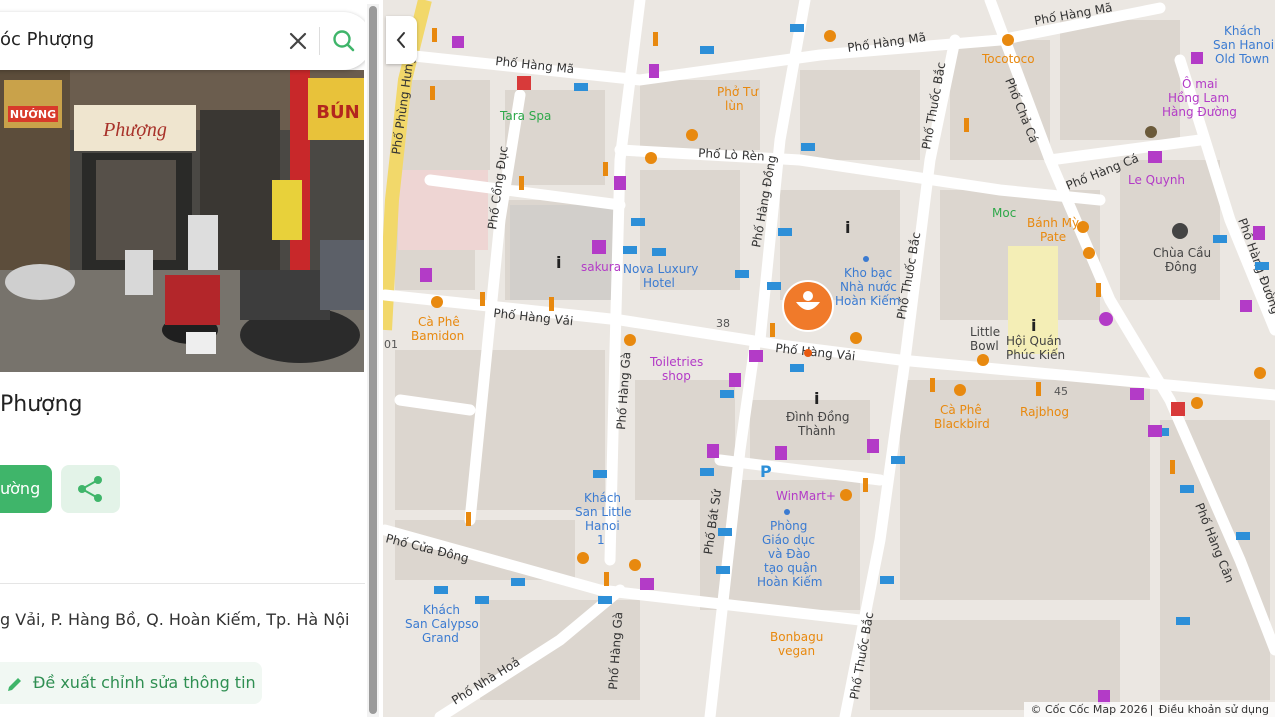  Describe the element at coordinates (1004, 213) in the screenshot. I see `place-label: Moc` at that location.